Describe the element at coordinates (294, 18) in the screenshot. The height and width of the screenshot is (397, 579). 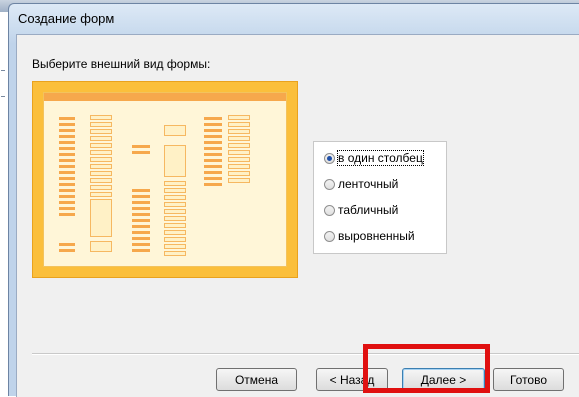
I see `title-bar: Создание форм` at that location.